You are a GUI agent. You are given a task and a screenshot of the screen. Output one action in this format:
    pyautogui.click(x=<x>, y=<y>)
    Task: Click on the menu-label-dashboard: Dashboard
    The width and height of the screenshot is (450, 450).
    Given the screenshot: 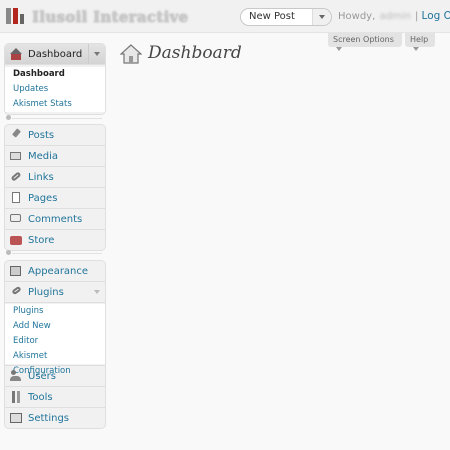 What is the action you would take?
    pyautogui.click(x=55, y=54)
    